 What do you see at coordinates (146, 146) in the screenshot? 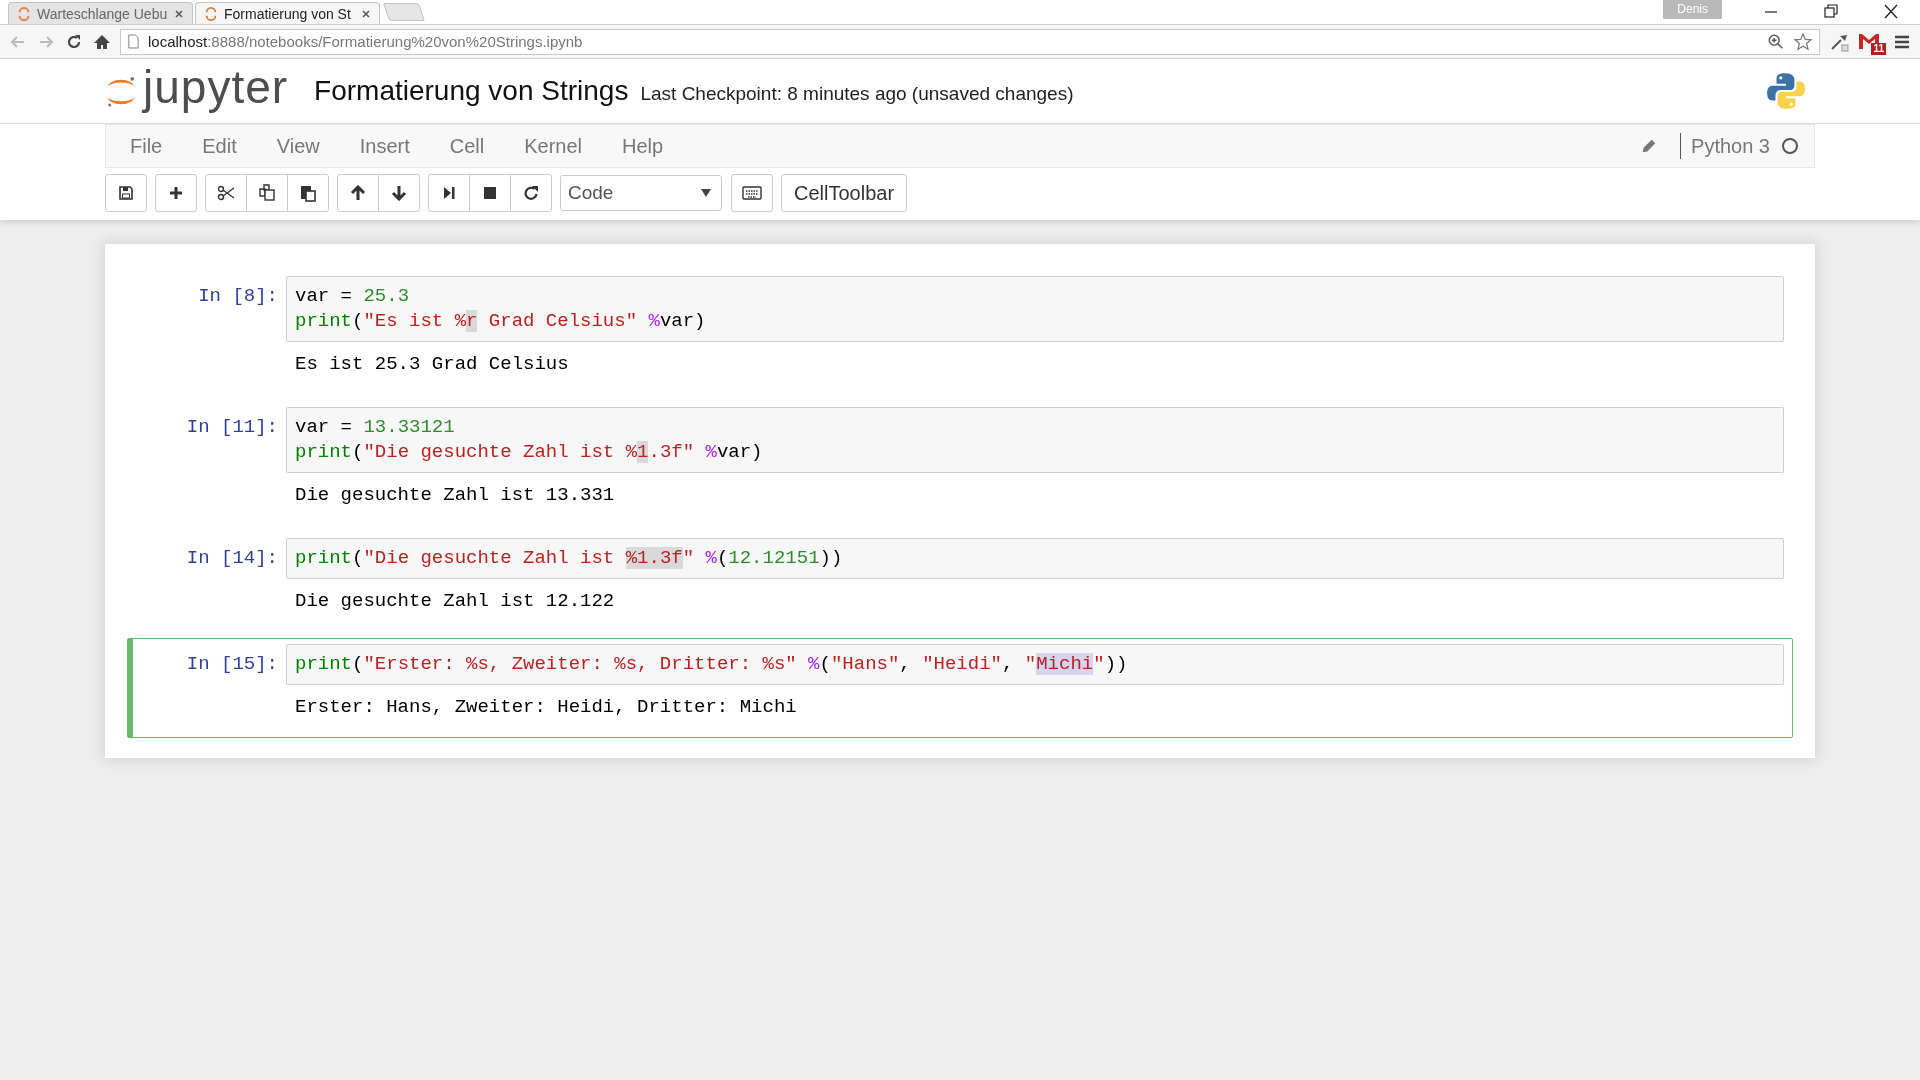
I see `menu-item: File` at bounding box center [146, 146].